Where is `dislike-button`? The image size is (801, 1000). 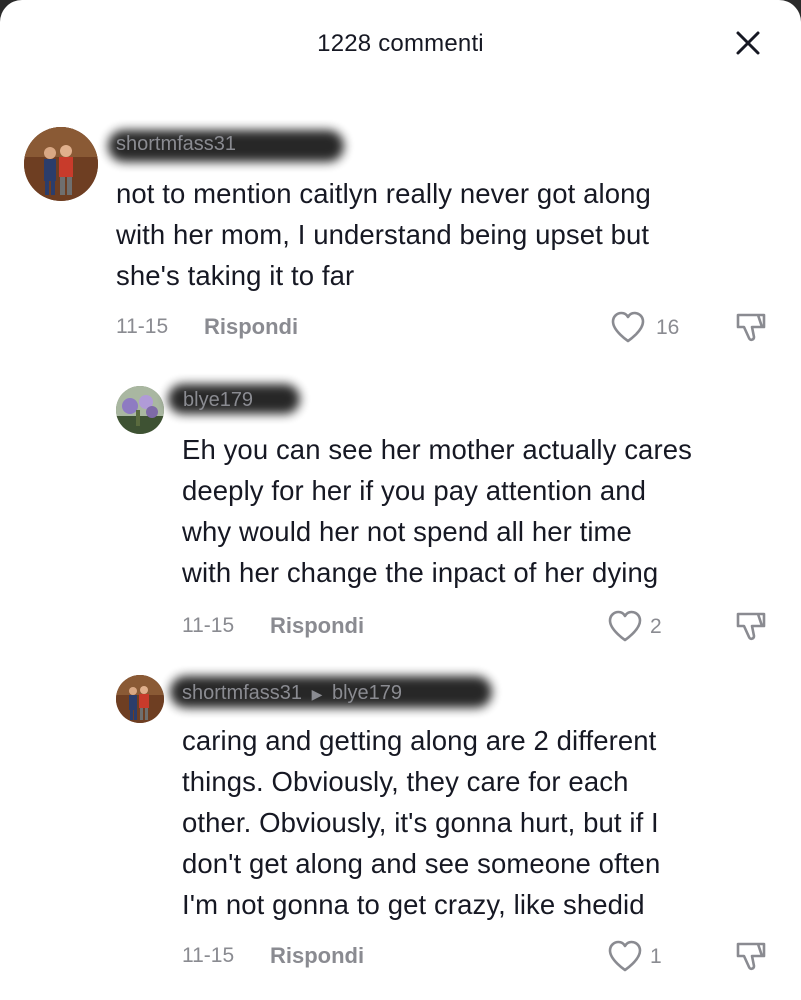
dislike-button is located at coordinates (751, 958).